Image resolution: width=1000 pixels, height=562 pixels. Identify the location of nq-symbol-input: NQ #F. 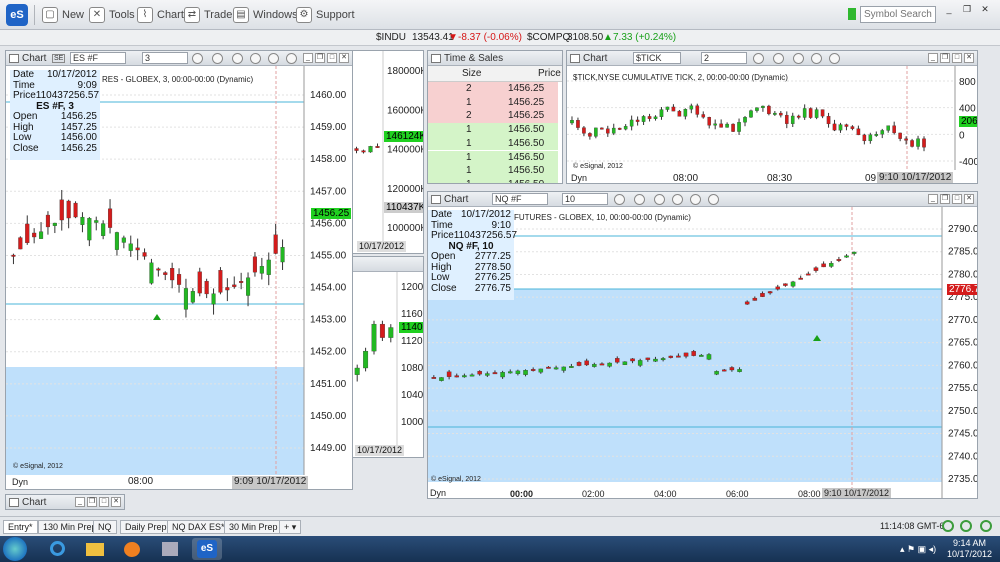
(520, 199).